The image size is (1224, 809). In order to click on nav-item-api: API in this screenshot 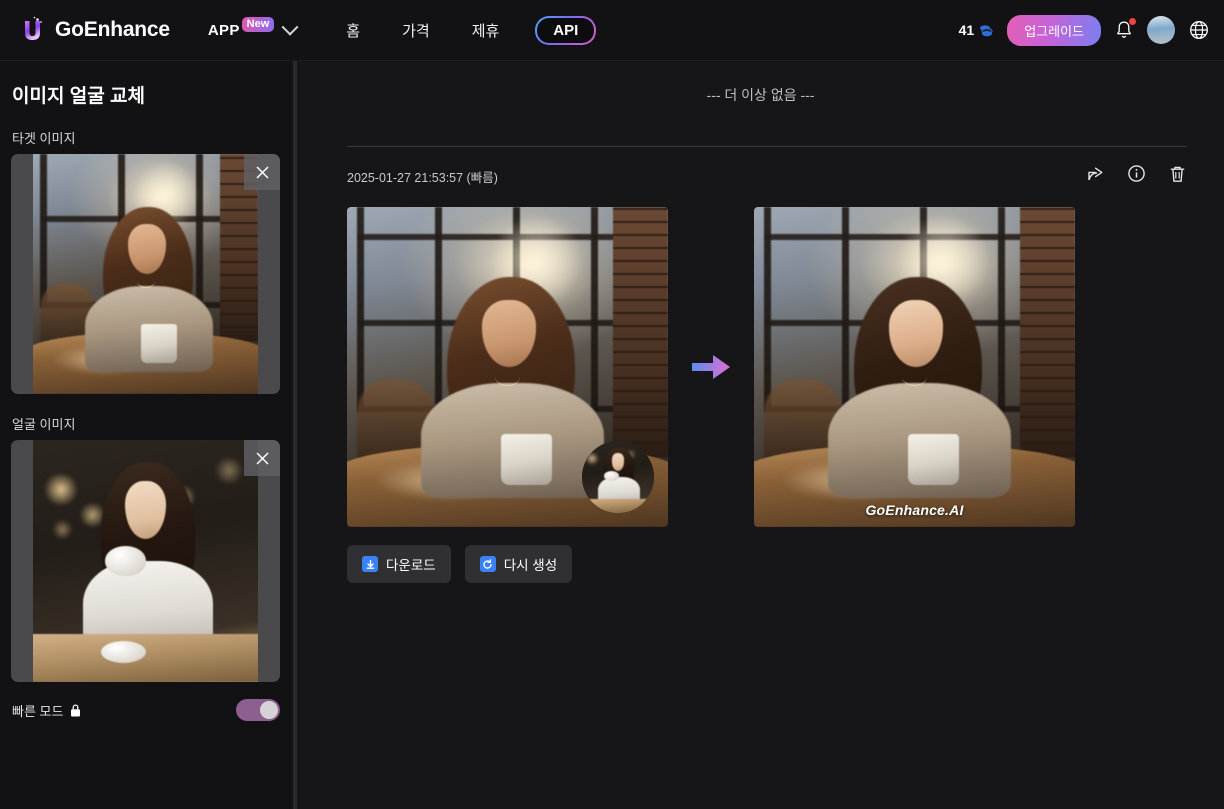, I will do `click(566, 30)`.